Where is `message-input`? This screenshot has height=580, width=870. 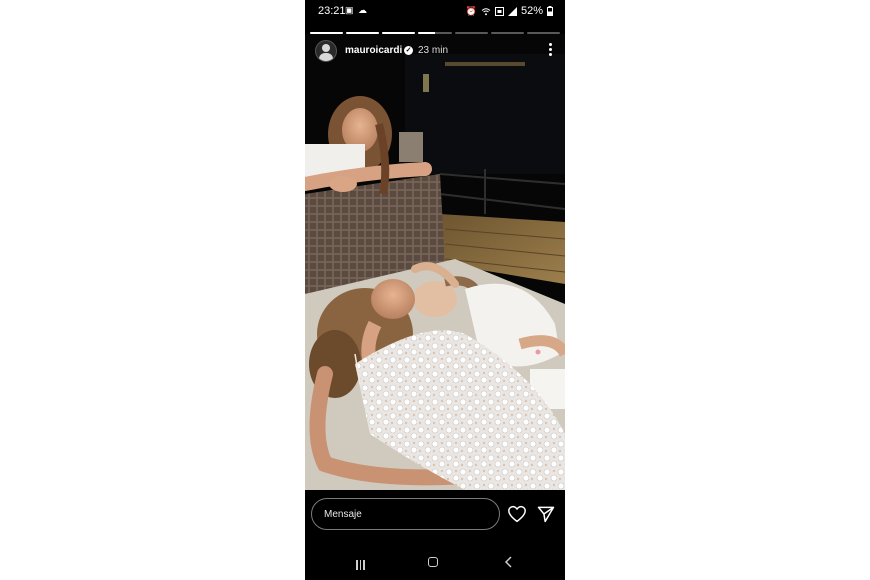
message-input is located at coordinates (405, 514).